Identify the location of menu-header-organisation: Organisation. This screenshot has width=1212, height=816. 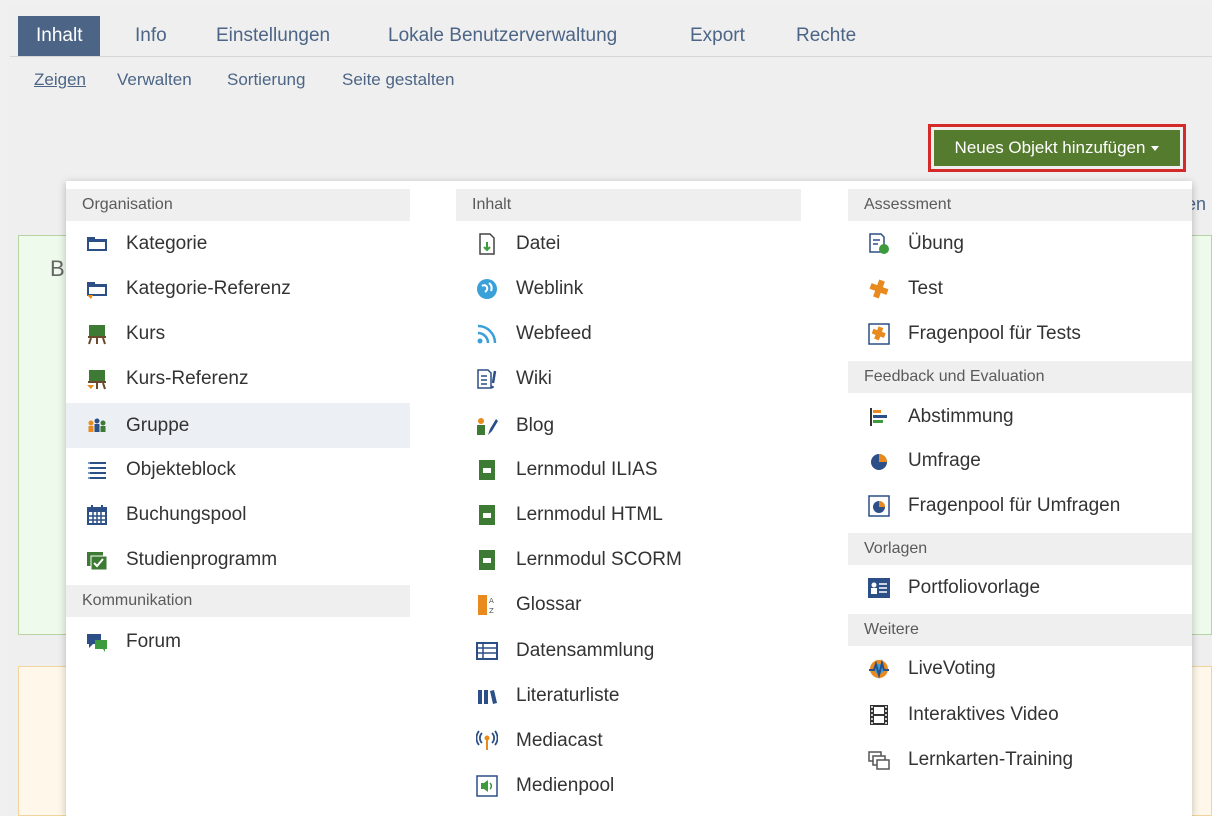
(238, 205).